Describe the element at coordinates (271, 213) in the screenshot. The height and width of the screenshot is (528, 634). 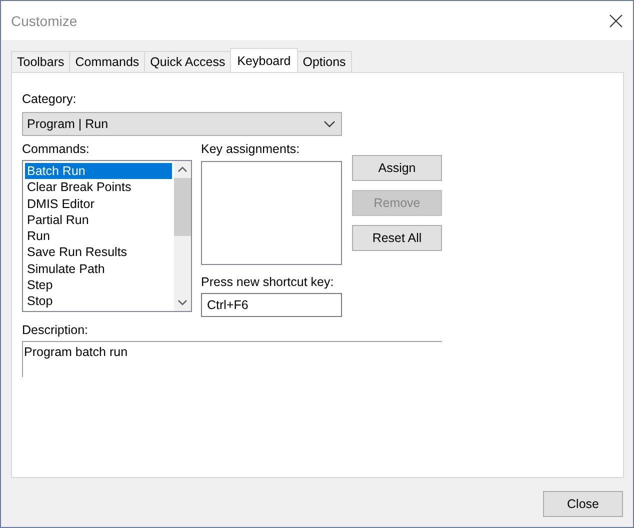
I see `key-assignments-list` at that location.